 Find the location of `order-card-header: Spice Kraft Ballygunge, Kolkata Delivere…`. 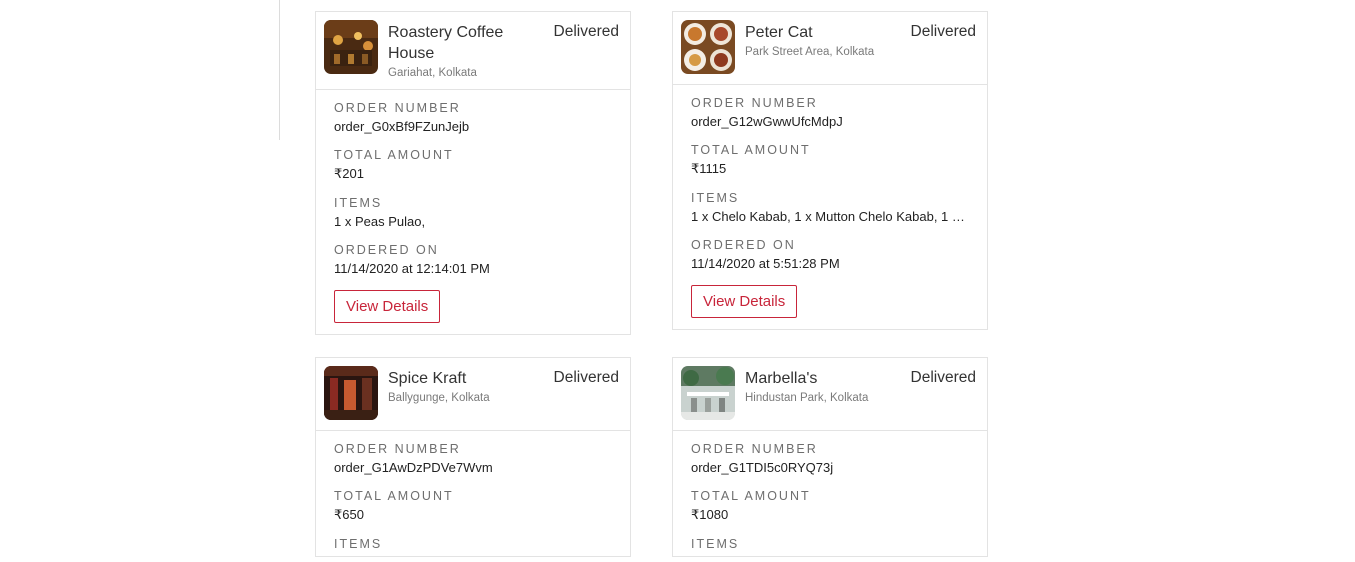

order-card-header: Spice Kraft Ballygunge, Kolkata Delivere… is located at coordinates (473, 394).